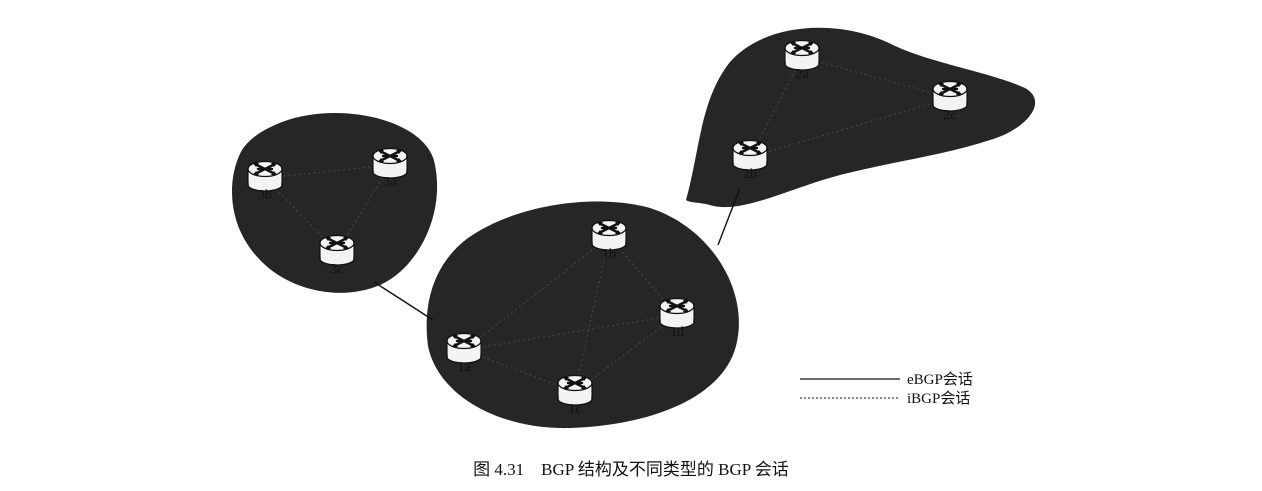 This screenshot has height=491, width=1262. Describe the element at coordinates (403, 301) in the screenshot. I see `ebgp-link-3c-1a` at that location.